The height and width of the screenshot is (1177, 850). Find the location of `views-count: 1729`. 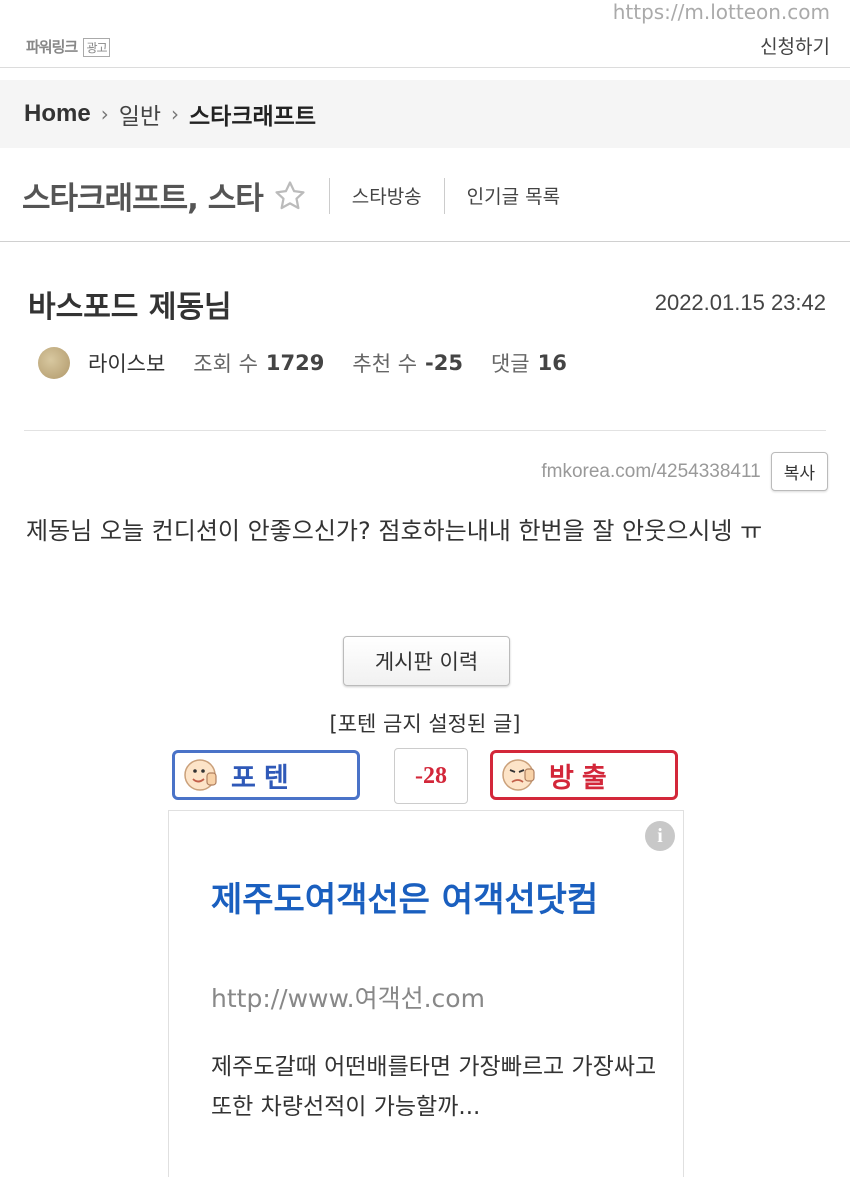

views-count: 1729 is located at coordinates (295, 363).